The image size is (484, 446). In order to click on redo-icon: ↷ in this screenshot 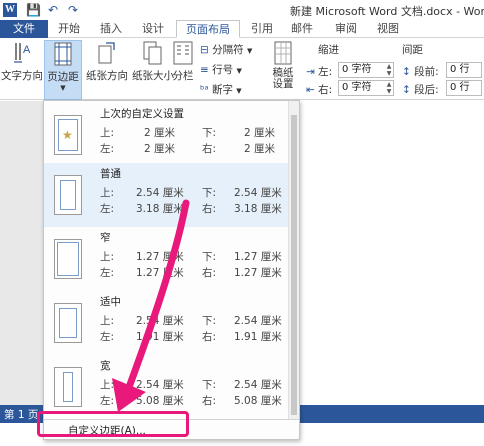, I will do `click(73, 10)`.